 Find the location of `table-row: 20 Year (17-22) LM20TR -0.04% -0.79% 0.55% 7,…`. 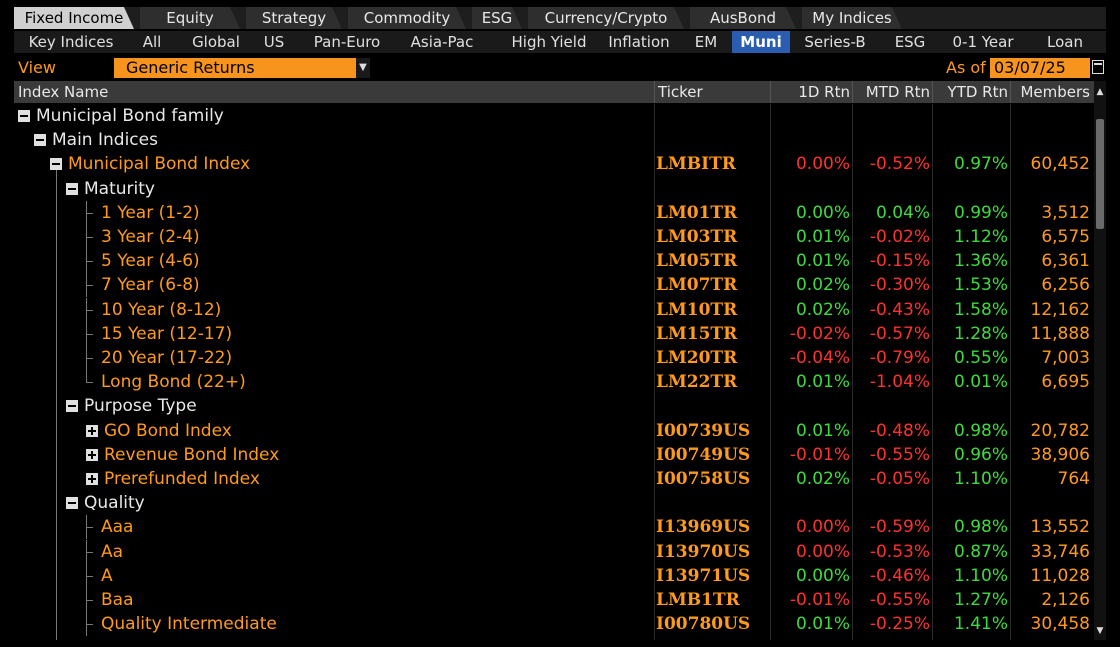

table-row: 20 Year (17-22) LM20TR -0.04% -0.79% 0.55% 7,… is located at coordinates (554, 358).